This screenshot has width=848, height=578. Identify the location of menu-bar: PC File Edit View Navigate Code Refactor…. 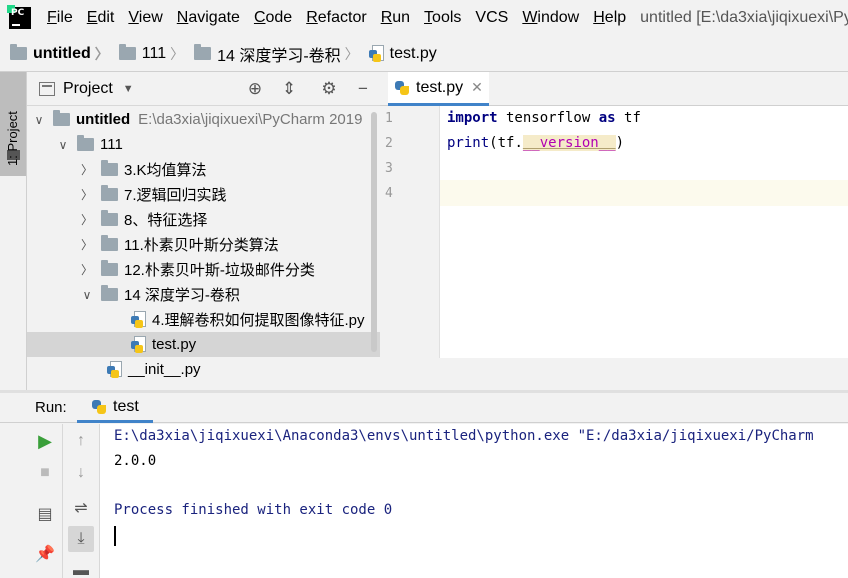
(424, 18).